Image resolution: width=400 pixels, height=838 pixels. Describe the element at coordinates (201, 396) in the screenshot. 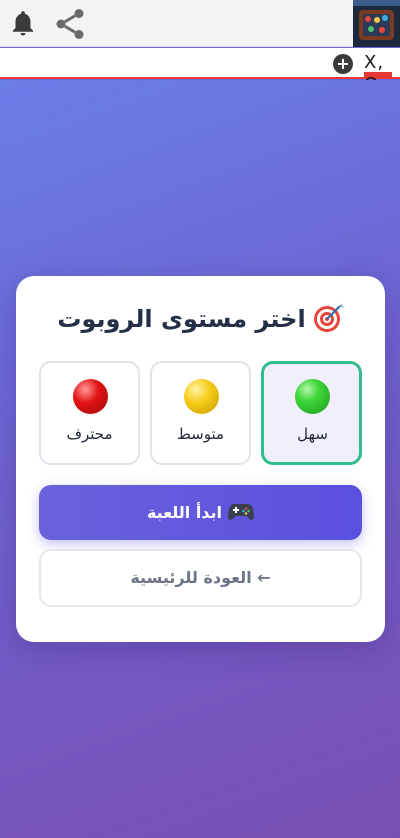

I see `yellow-ball-icon` at that location.